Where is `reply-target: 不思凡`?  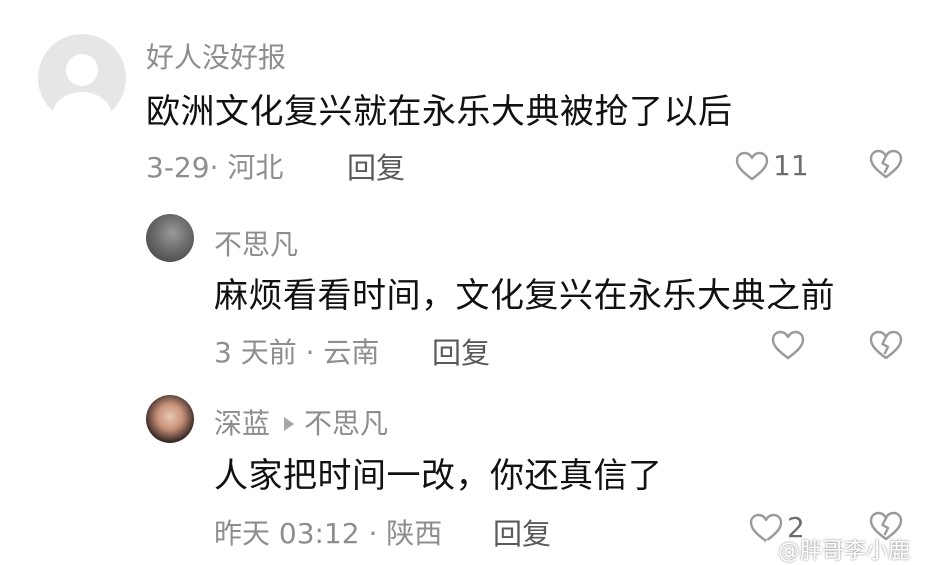 reply-target: 不思凡 is located at coordinates (346, 423).